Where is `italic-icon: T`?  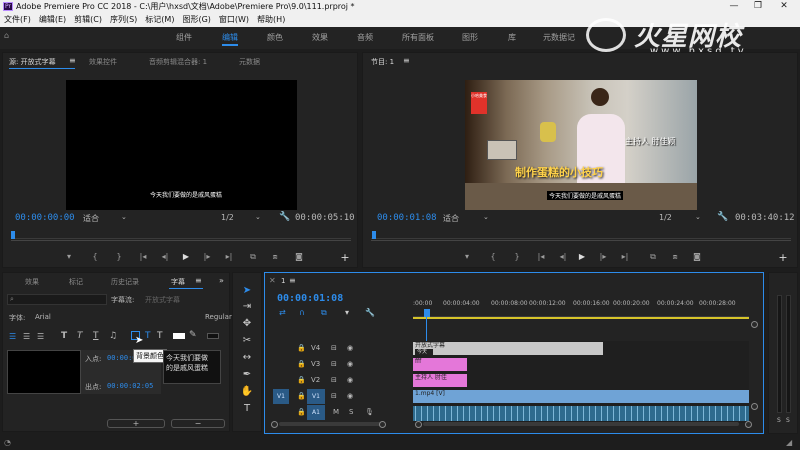
italic-icon: T is located at coordinates (80, 336).